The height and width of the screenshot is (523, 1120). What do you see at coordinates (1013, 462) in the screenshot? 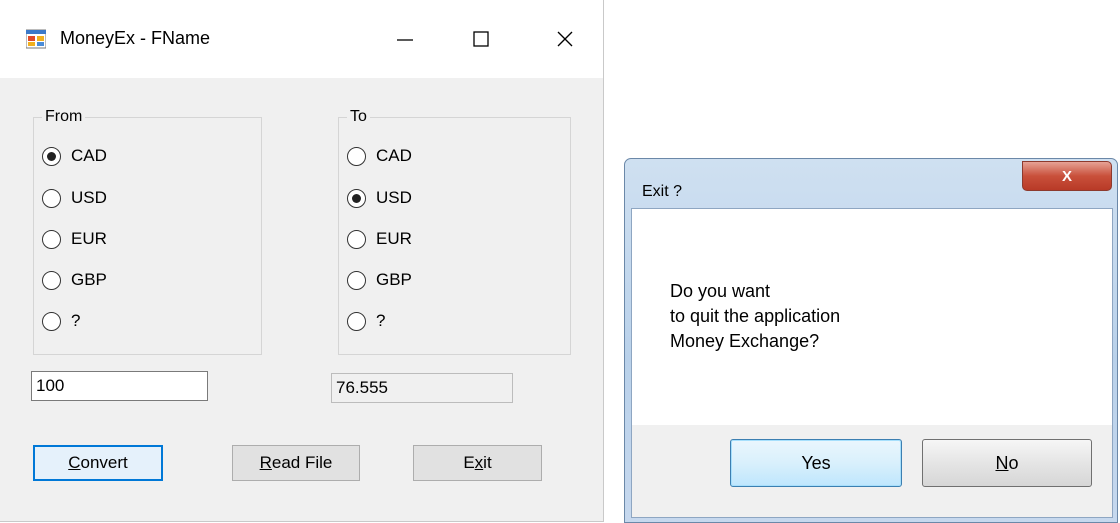
I see `no-label: o` at bounding box center [1013, 462].